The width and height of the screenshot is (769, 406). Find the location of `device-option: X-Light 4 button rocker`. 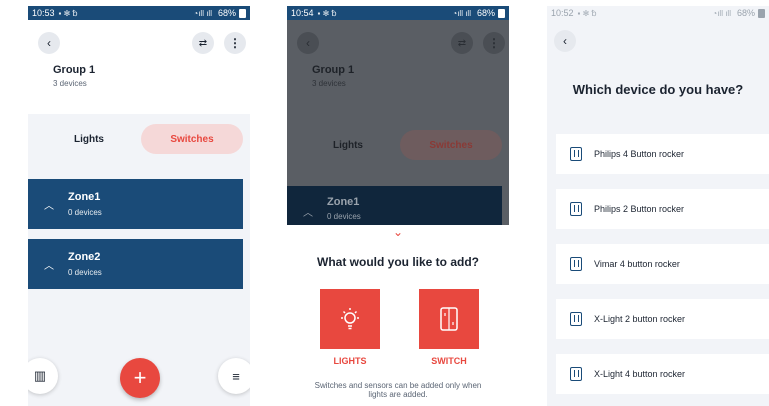

device-option: X-Light 4 button rocker is located at coordinates (662, 374).